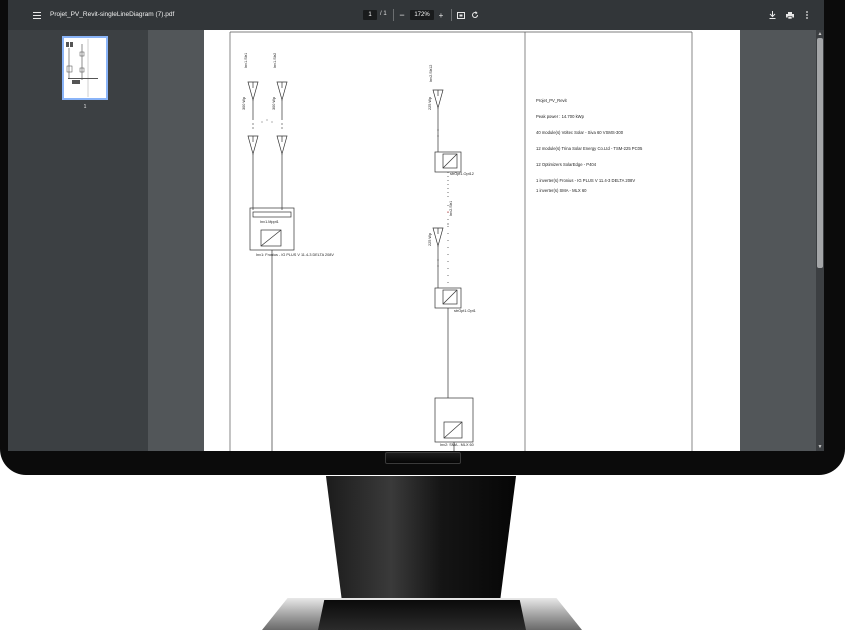 The height and width of the screenshot is (630, 845). What do you see at coordinates (457, 445) in the screenshot?
I see `inverter2-label: Inv2: SMA - MLX 60` at bounding box center [457, 445].